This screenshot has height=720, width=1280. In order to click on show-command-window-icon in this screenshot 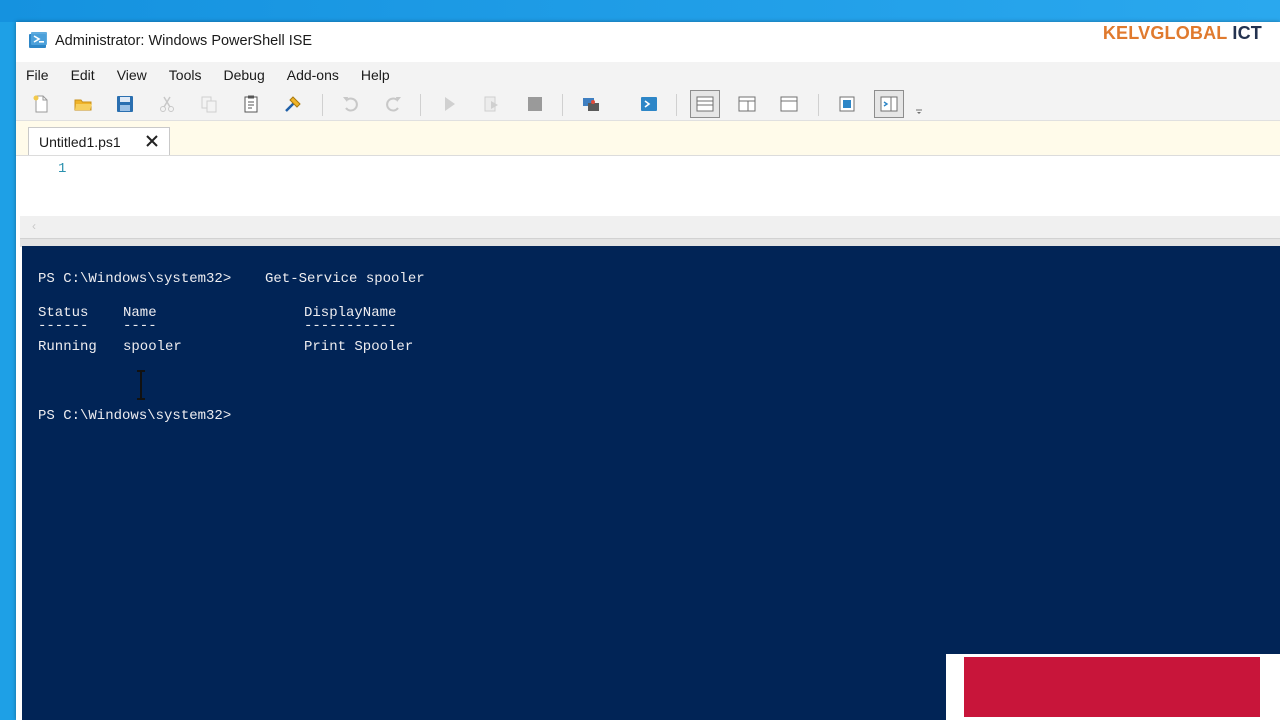, I will do `click(889, 104)`.